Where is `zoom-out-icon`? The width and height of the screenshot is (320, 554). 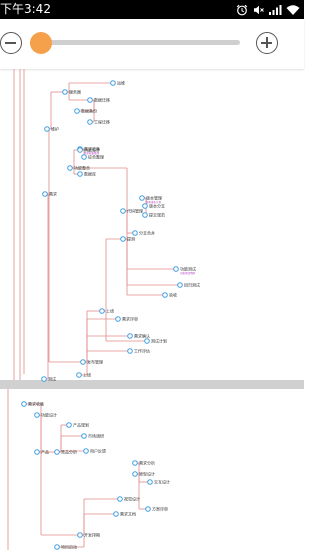 zoom-out-icon is located at coordinates (11, 43).